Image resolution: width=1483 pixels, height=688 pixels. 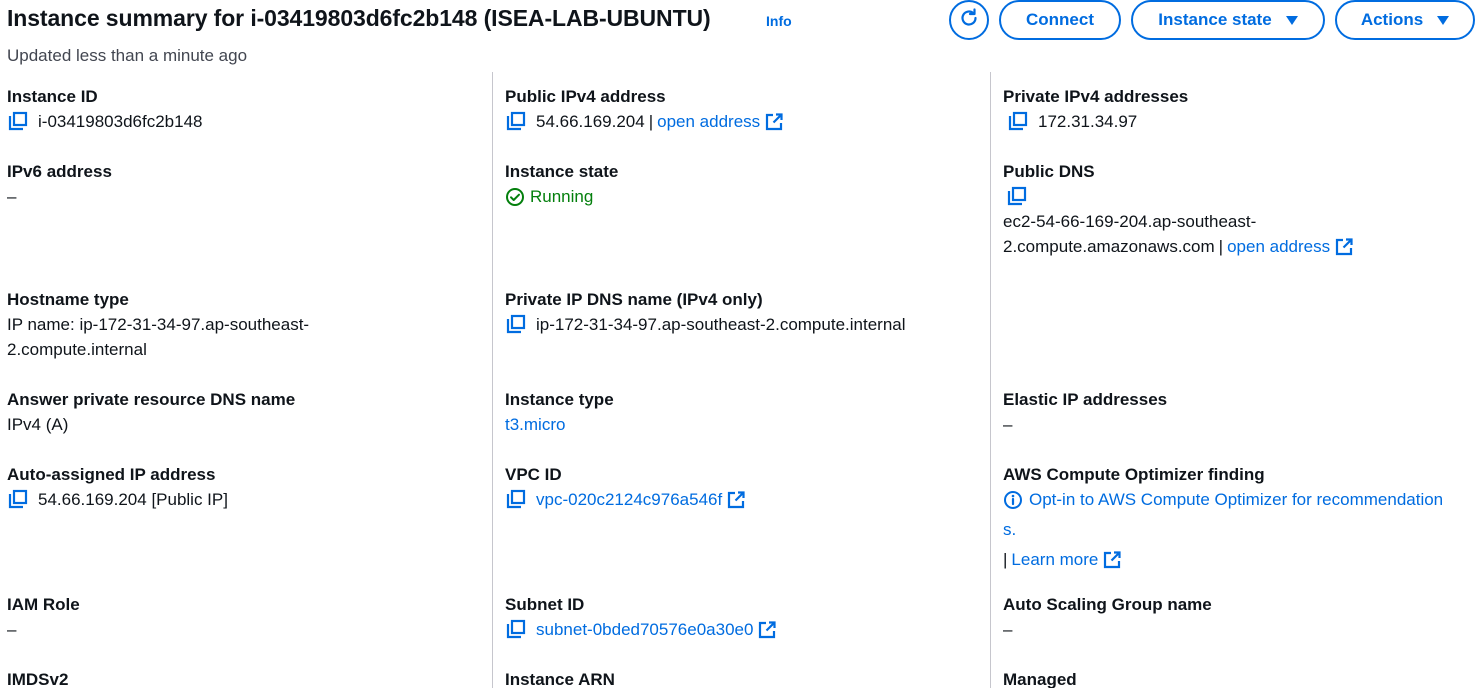 What do you see at coordinates (1013, 500) in the screenshot?
I see `info-circle-icon` at bounding box center [1013, 500].